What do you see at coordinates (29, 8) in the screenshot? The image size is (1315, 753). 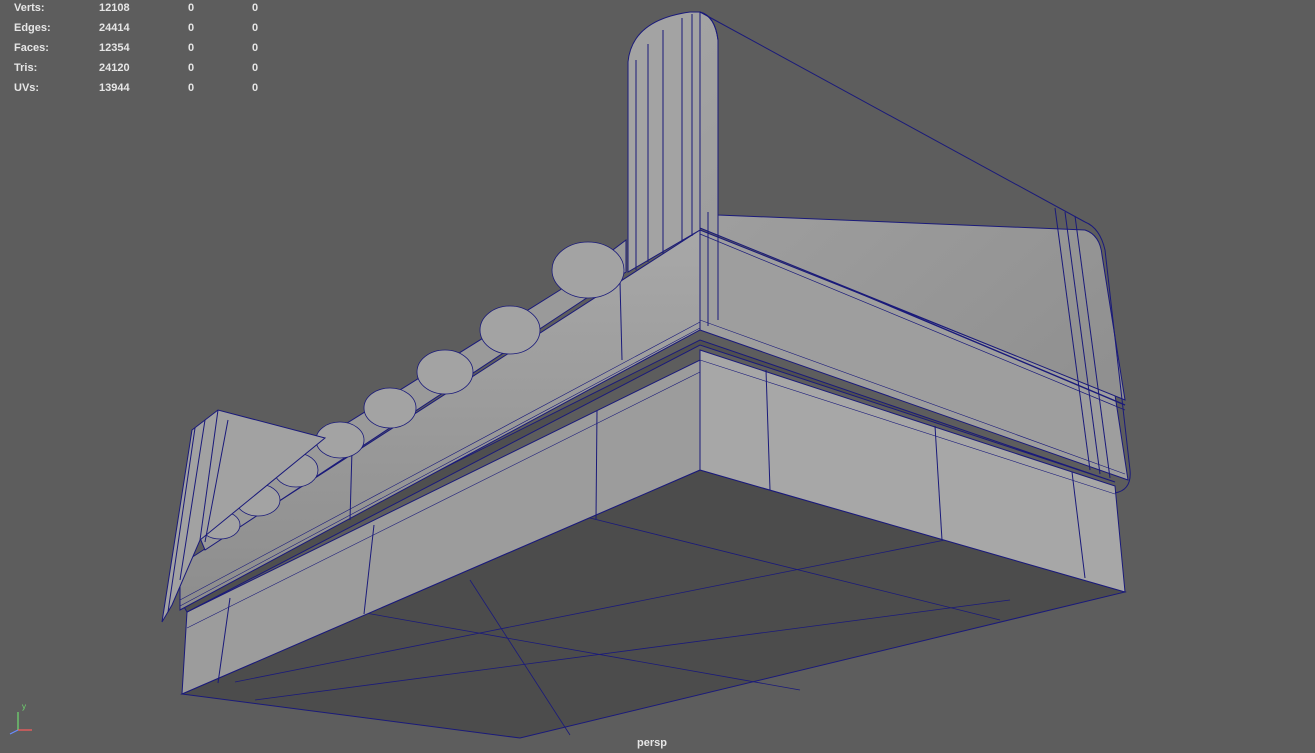 I see `hud-label: Verts:` at bounding box center [29, 8].